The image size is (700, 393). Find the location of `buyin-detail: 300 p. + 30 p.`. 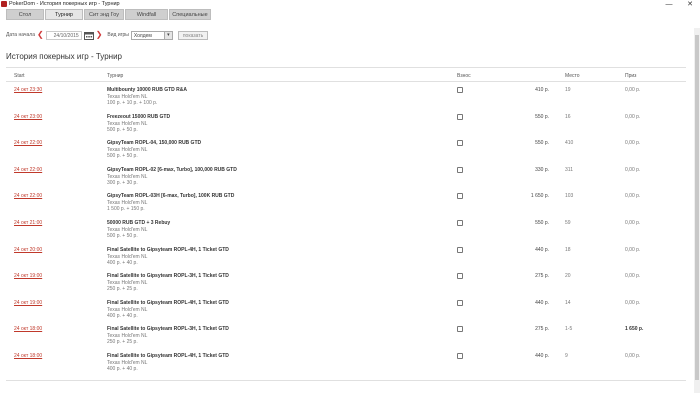

buyin-detail: 300 p. + 30 p. is located at coordinates (122, 182).